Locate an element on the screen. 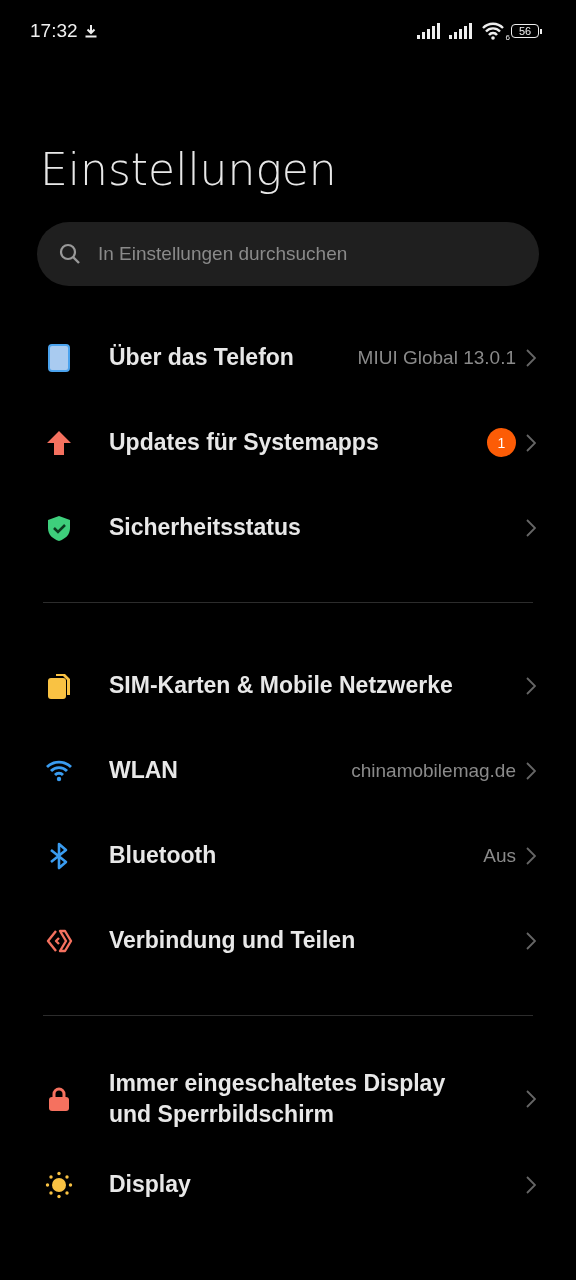 The image size is (576, 1280). sun-icon is located at coordinates (59, 1184).